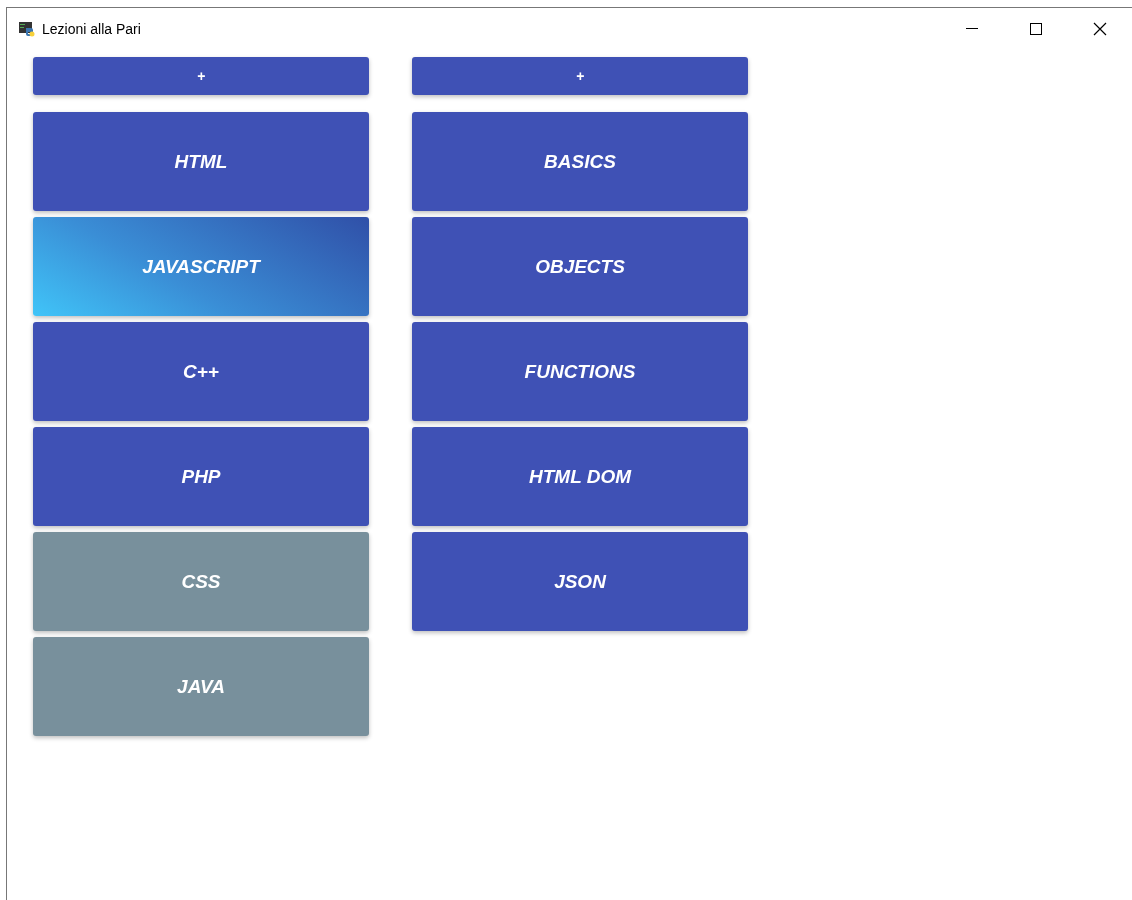 This screenshot has height=900, width=1132. I want to click on minimize-icon, so click(972, 28).